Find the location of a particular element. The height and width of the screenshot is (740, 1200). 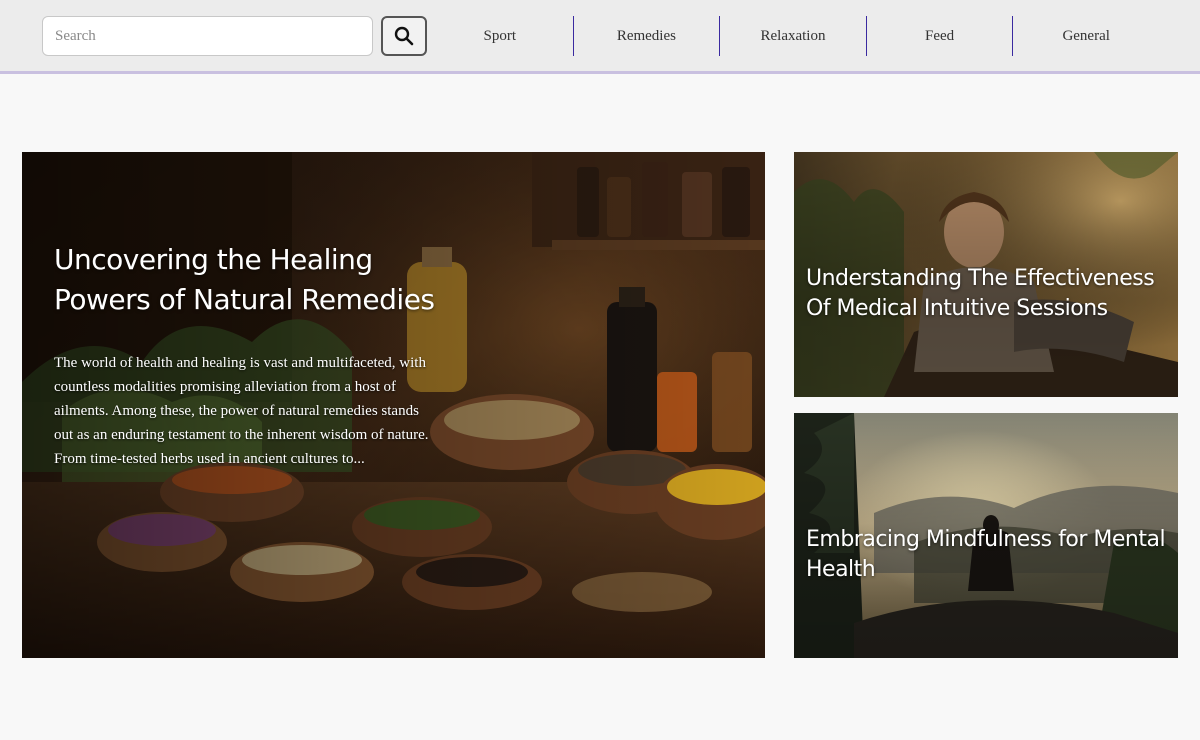

search-button is located at coordinates (404, 36).